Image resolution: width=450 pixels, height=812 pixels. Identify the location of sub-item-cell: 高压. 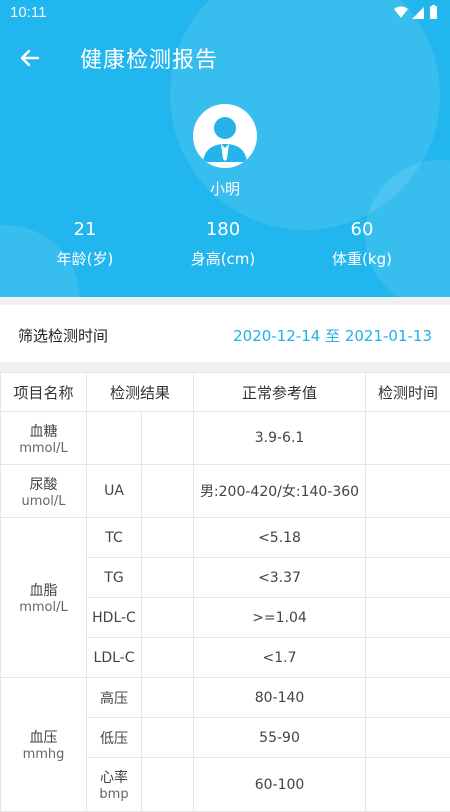
(114, 698).